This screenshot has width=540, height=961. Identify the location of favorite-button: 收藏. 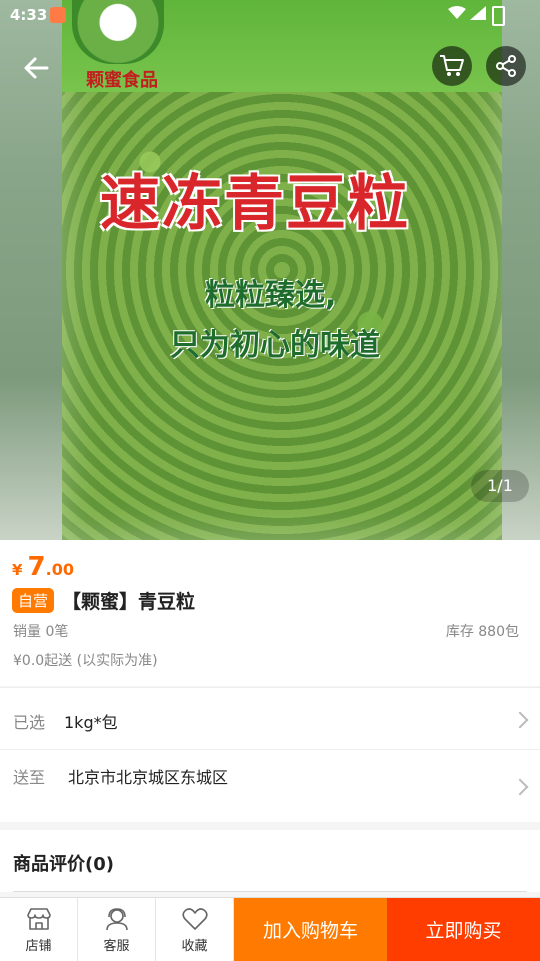
(195, 929).